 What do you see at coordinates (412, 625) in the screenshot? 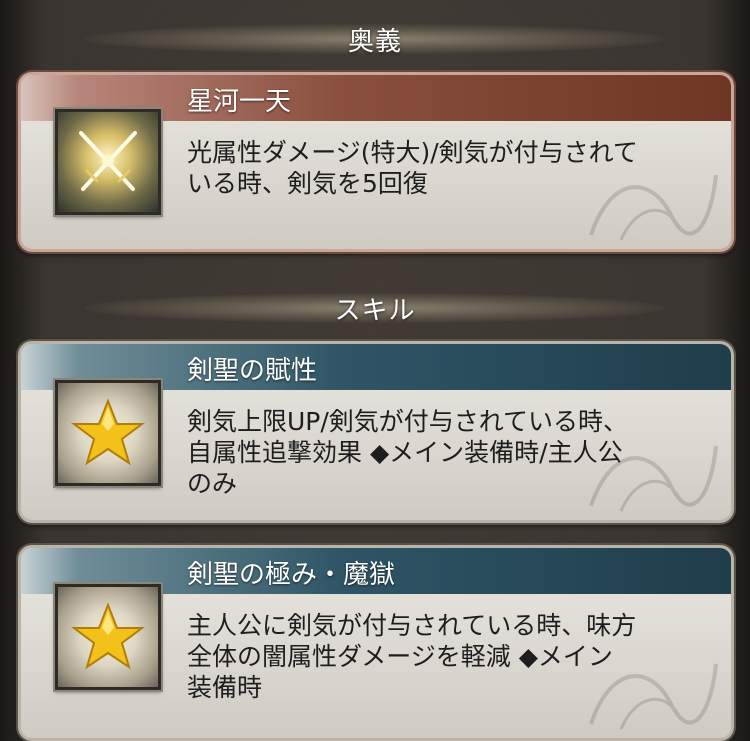
I see `skill-desc-line: 主人公に剣気が付与されている時、味方` at bounding box center [412, 625].